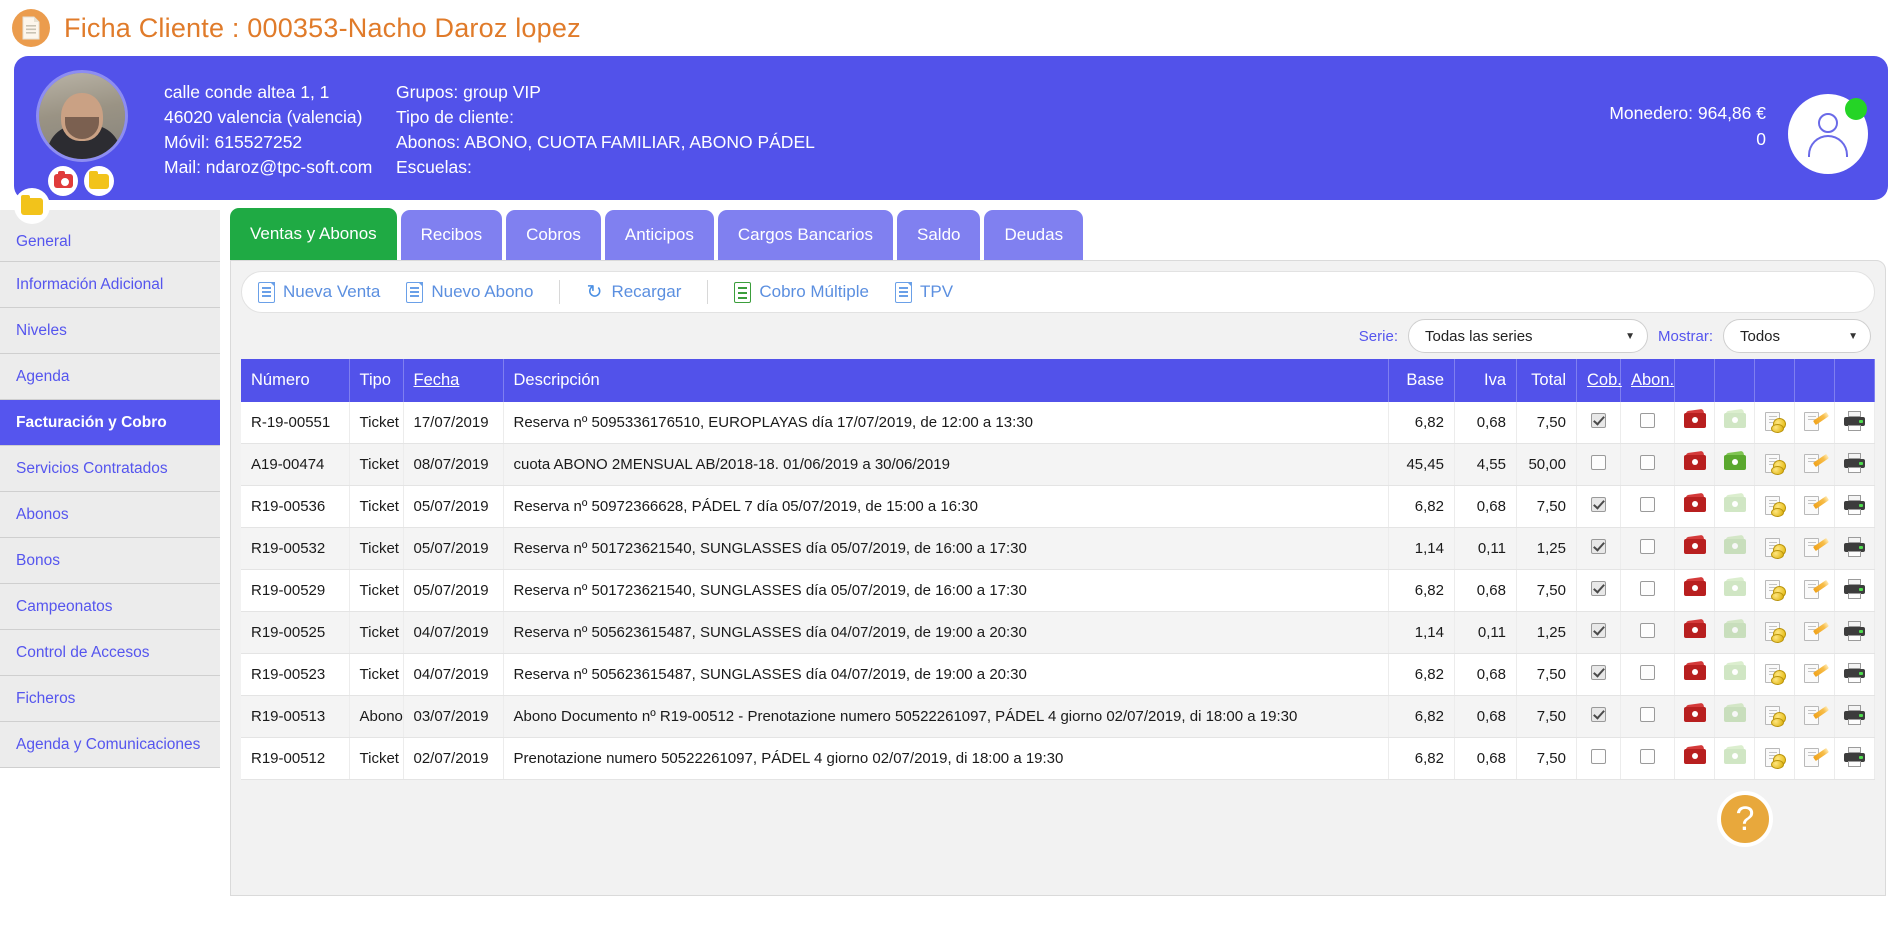 The height and width of the screenshot is (935, 1896). I want to click on sidebar-item-niveles: Niveles, so click(110, 331).